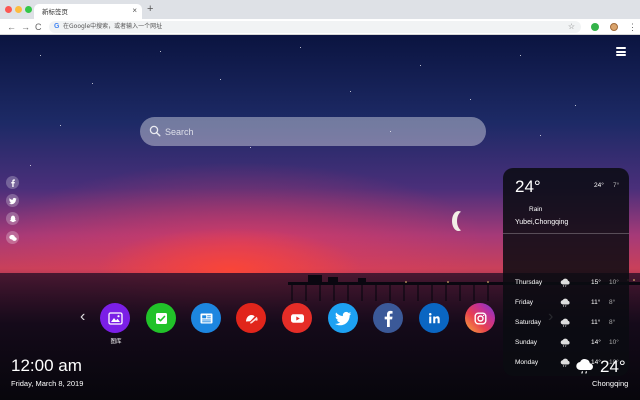  Describe the element at coordinates (88, 11) in the screenshot. I see `tab-new-tab: 新标签页 ×` at that location.